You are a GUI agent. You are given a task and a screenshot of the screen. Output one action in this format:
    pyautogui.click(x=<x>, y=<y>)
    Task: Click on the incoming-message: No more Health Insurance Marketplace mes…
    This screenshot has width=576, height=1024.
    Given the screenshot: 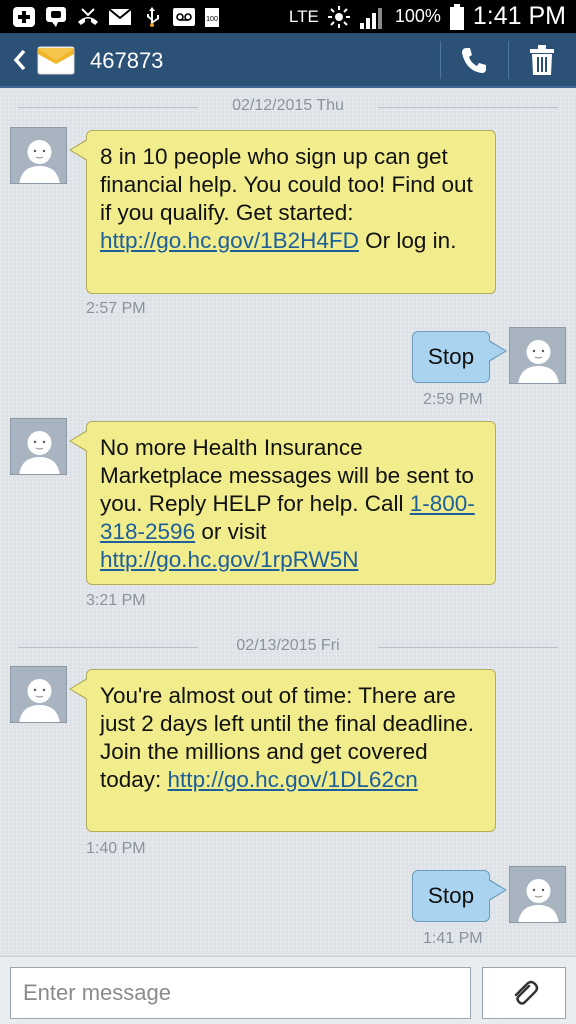 What is the action you would take?
    pyautogui.click(x=282, y=503)
    